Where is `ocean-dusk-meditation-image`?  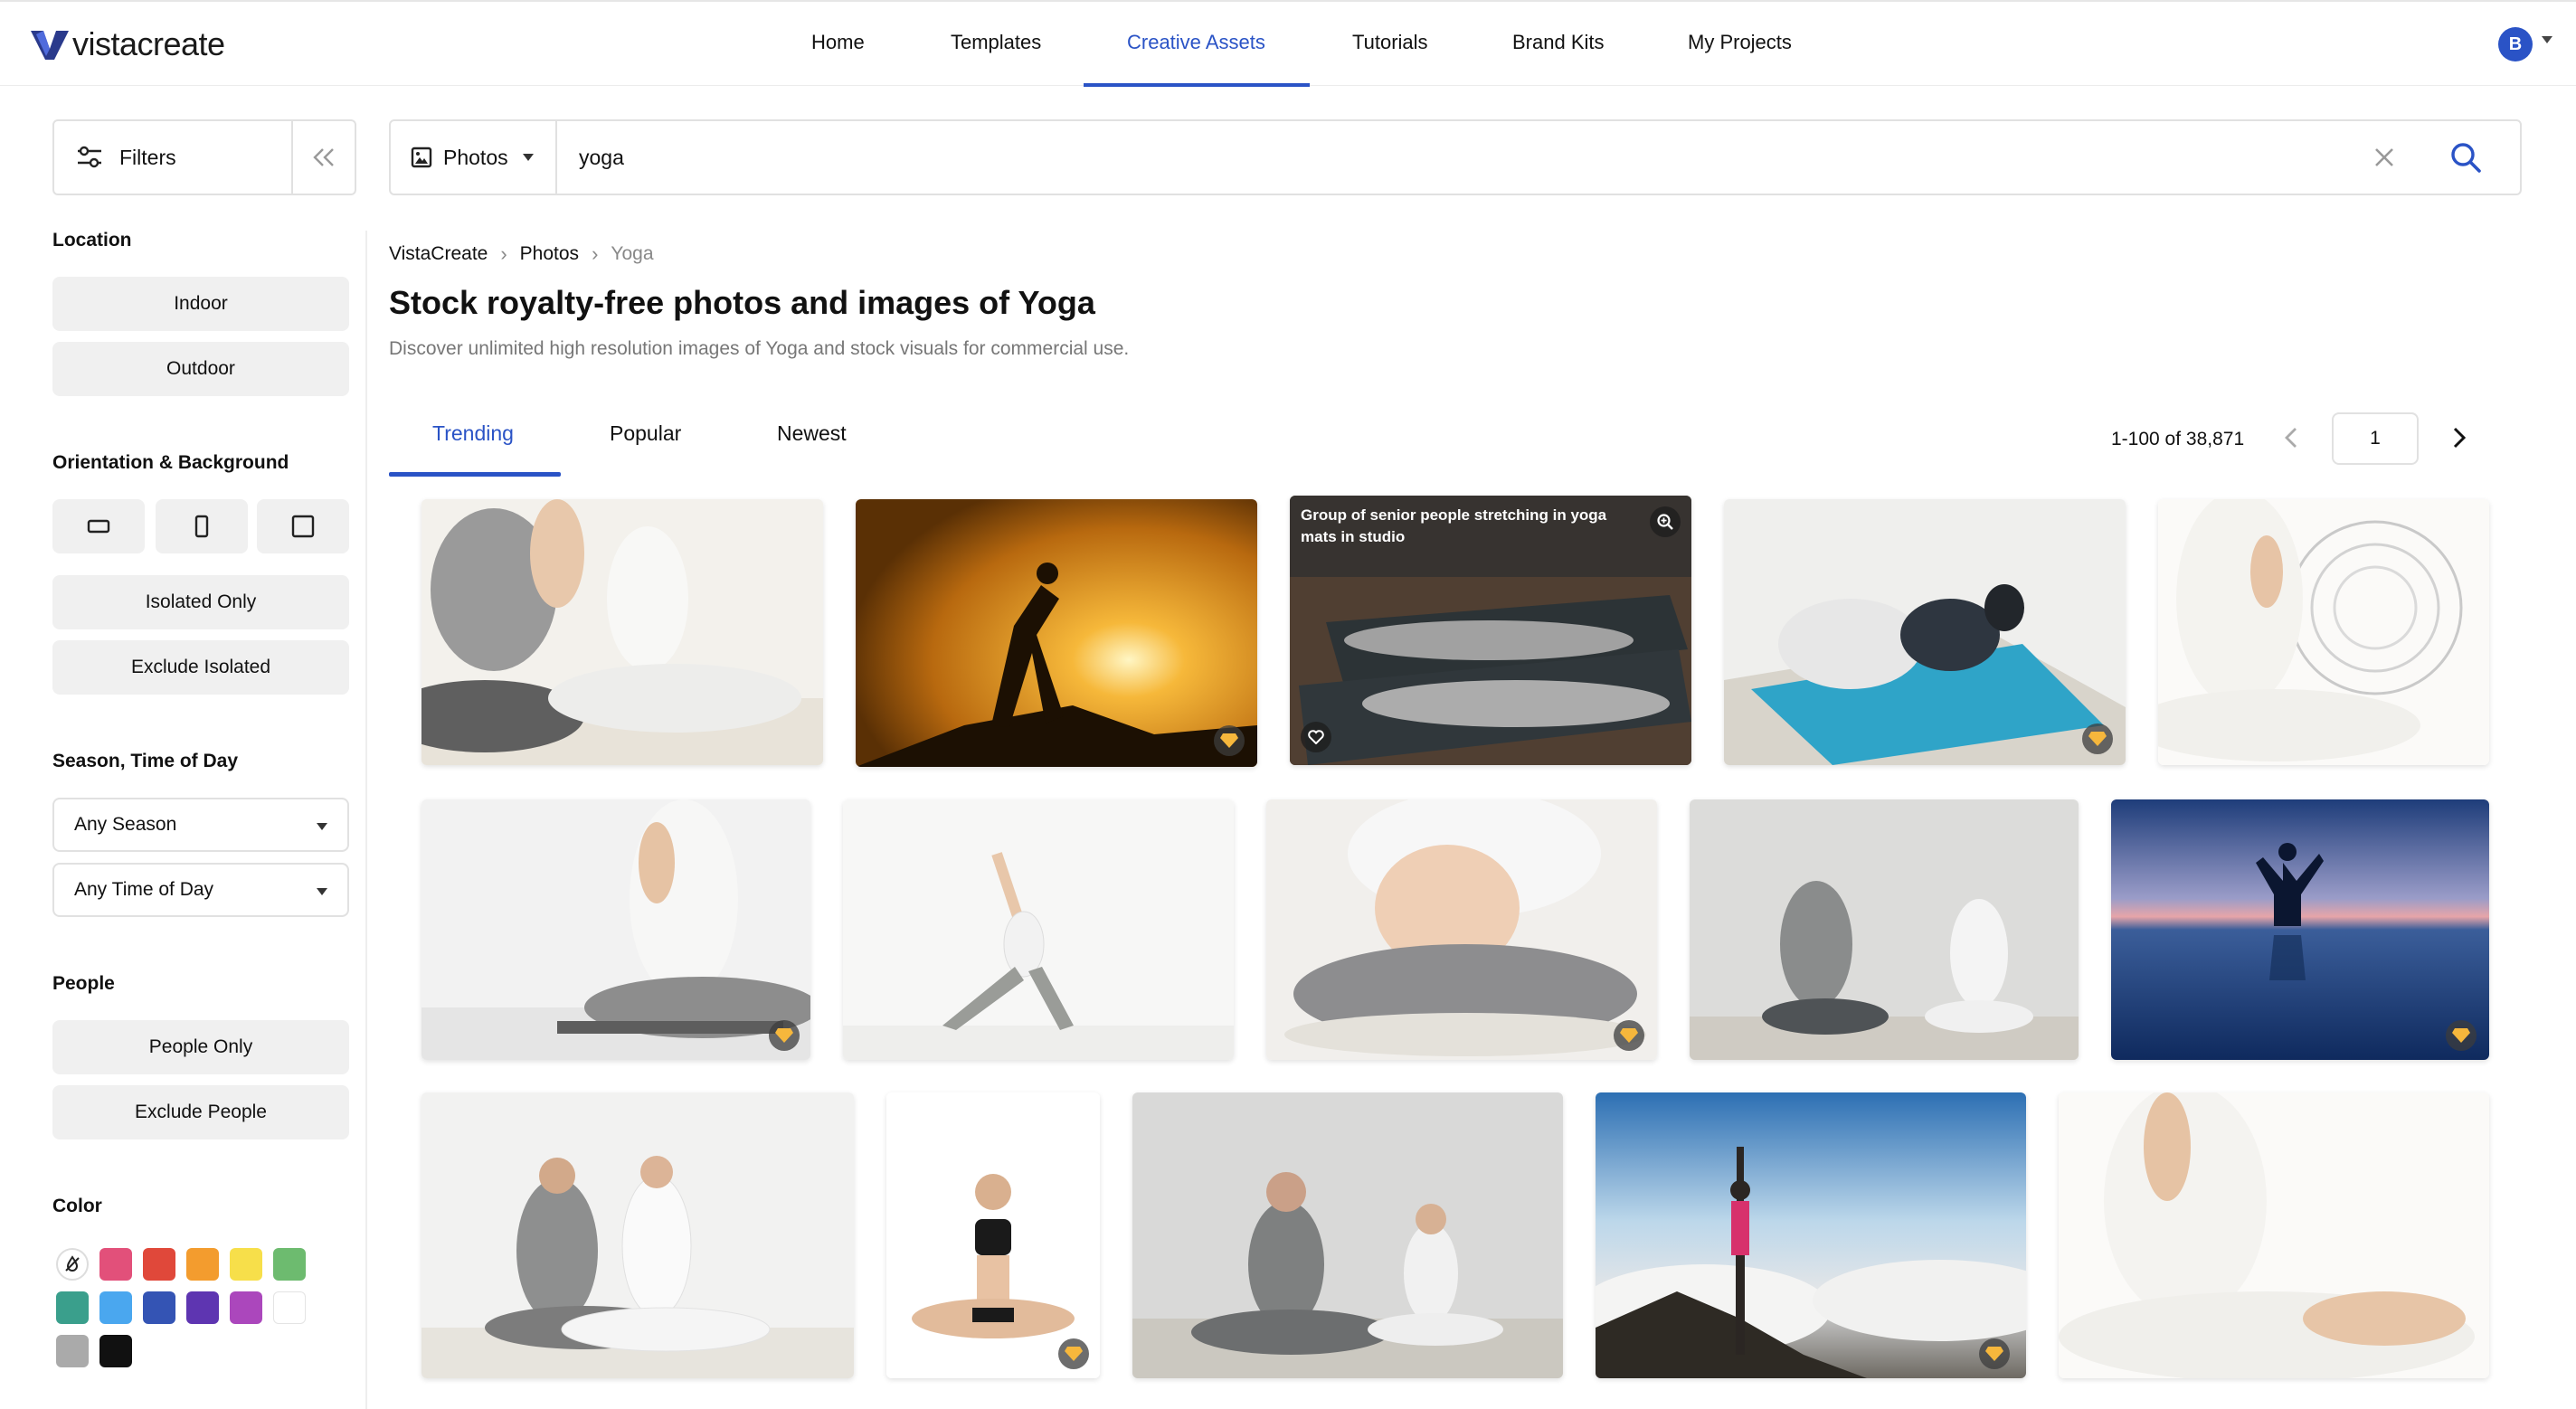 ocean-dusk-meditation-image is located at coordinates (2300, 929).